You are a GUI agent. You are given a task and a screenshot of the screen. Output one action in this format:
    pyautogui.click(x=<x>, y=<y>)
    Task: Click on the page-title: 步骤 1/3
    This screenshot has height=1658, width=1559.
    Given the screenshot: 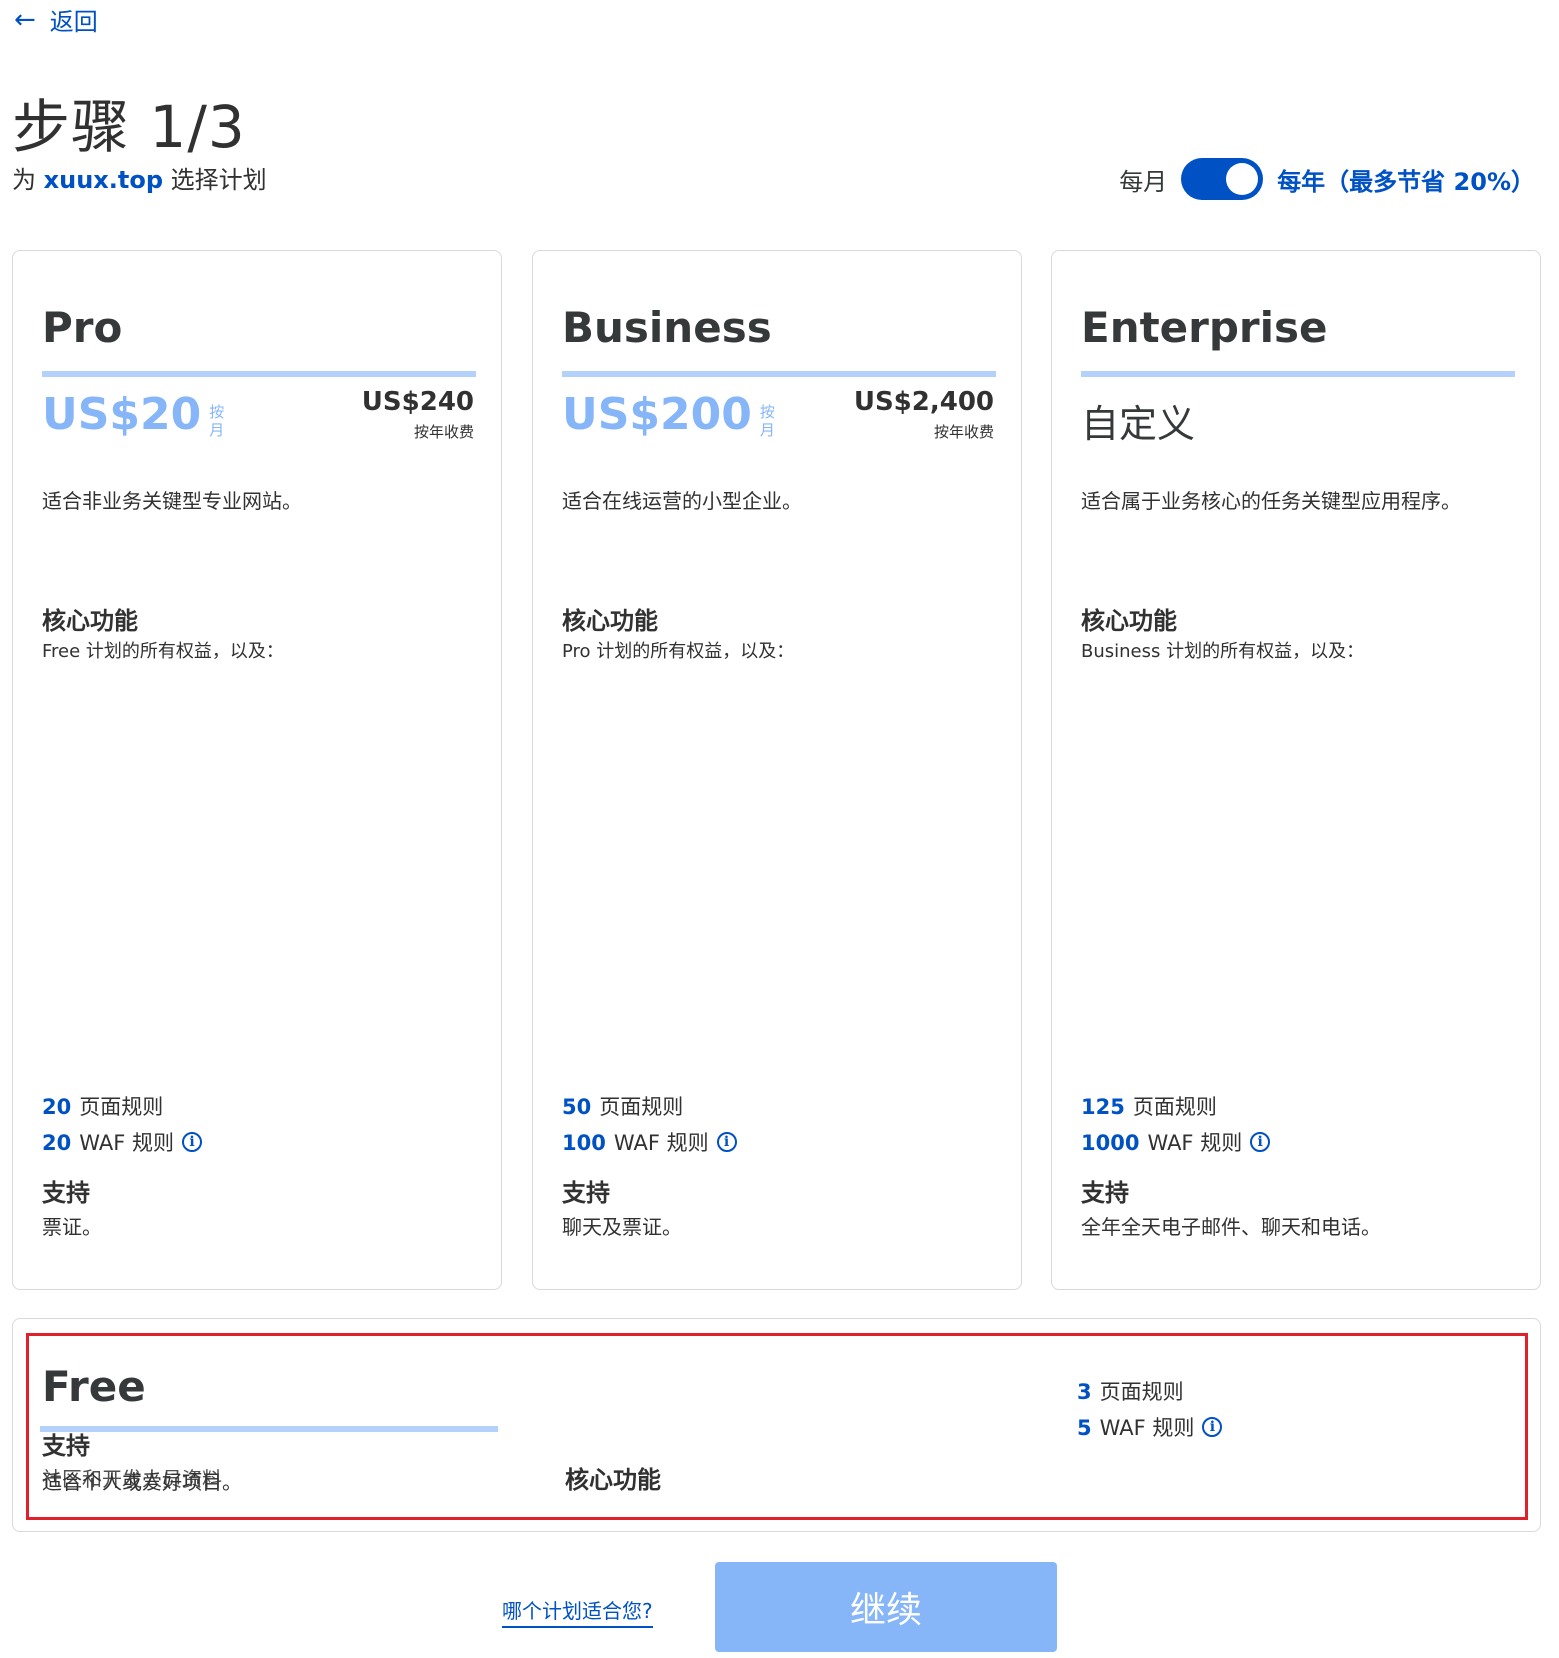 What is the action you would take?
    pyautogui.click(x=129, y=127)
    